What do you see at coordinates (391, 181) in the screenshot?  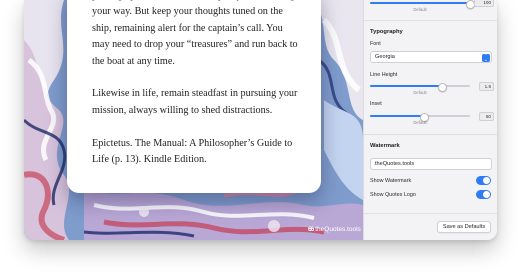 I see `show-watermark-label: Show Watermark` at bounding box center [391, 181].